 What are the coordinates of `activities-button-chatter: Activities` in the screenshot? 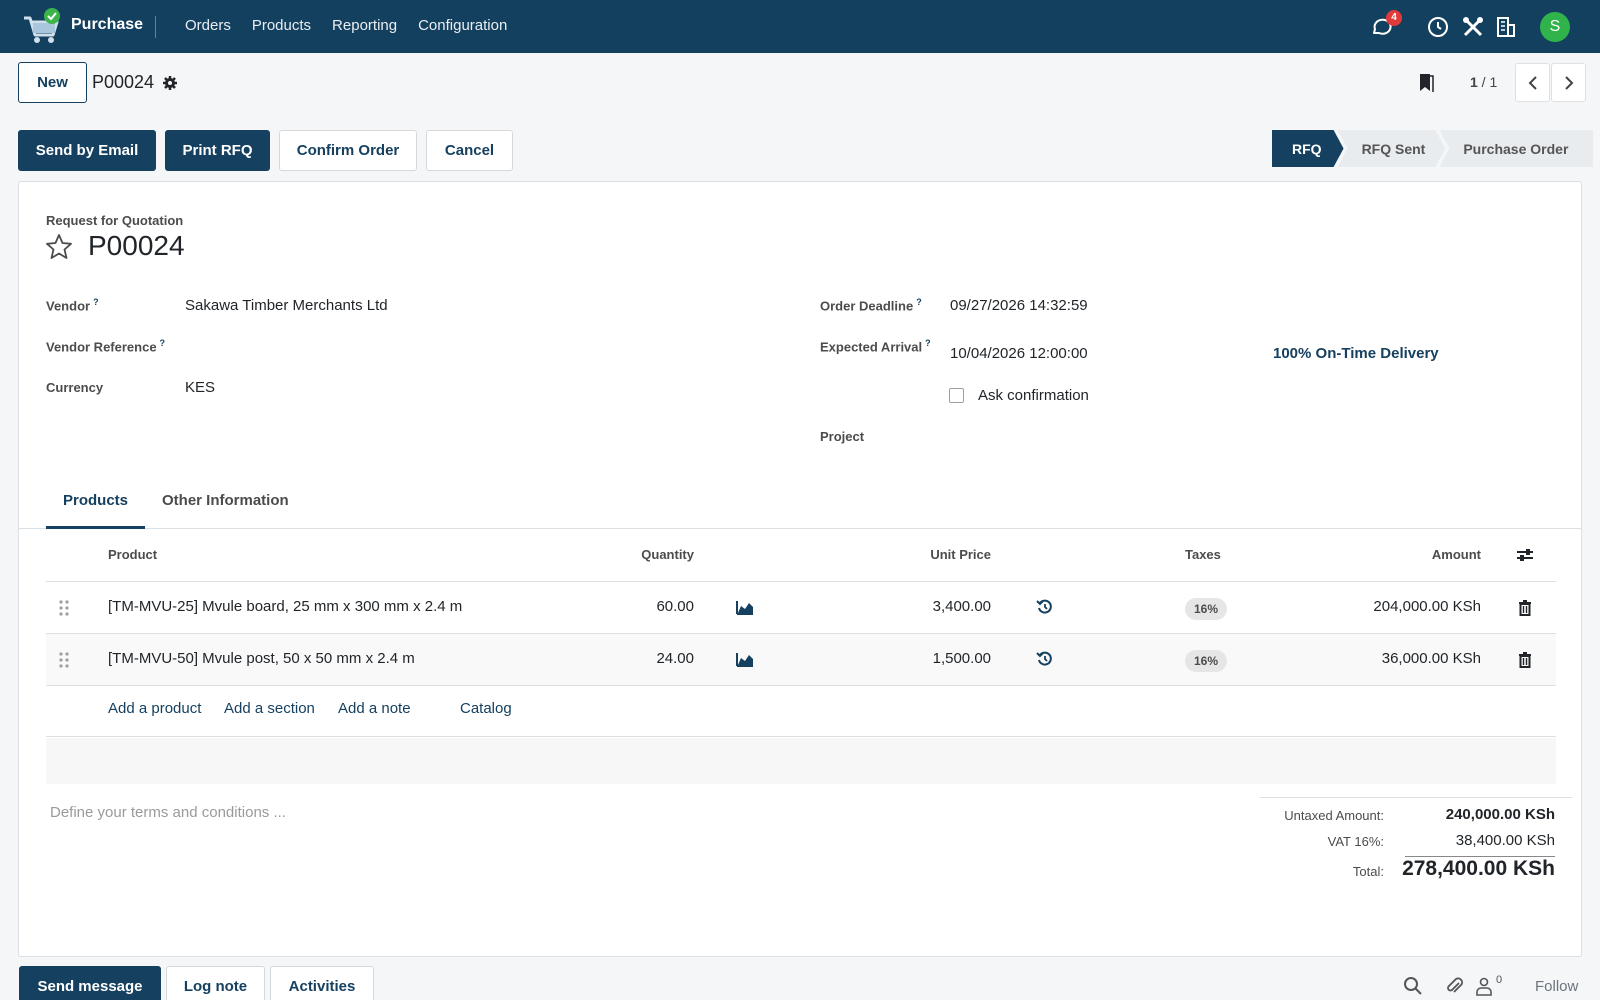 It's located at (322, 983).